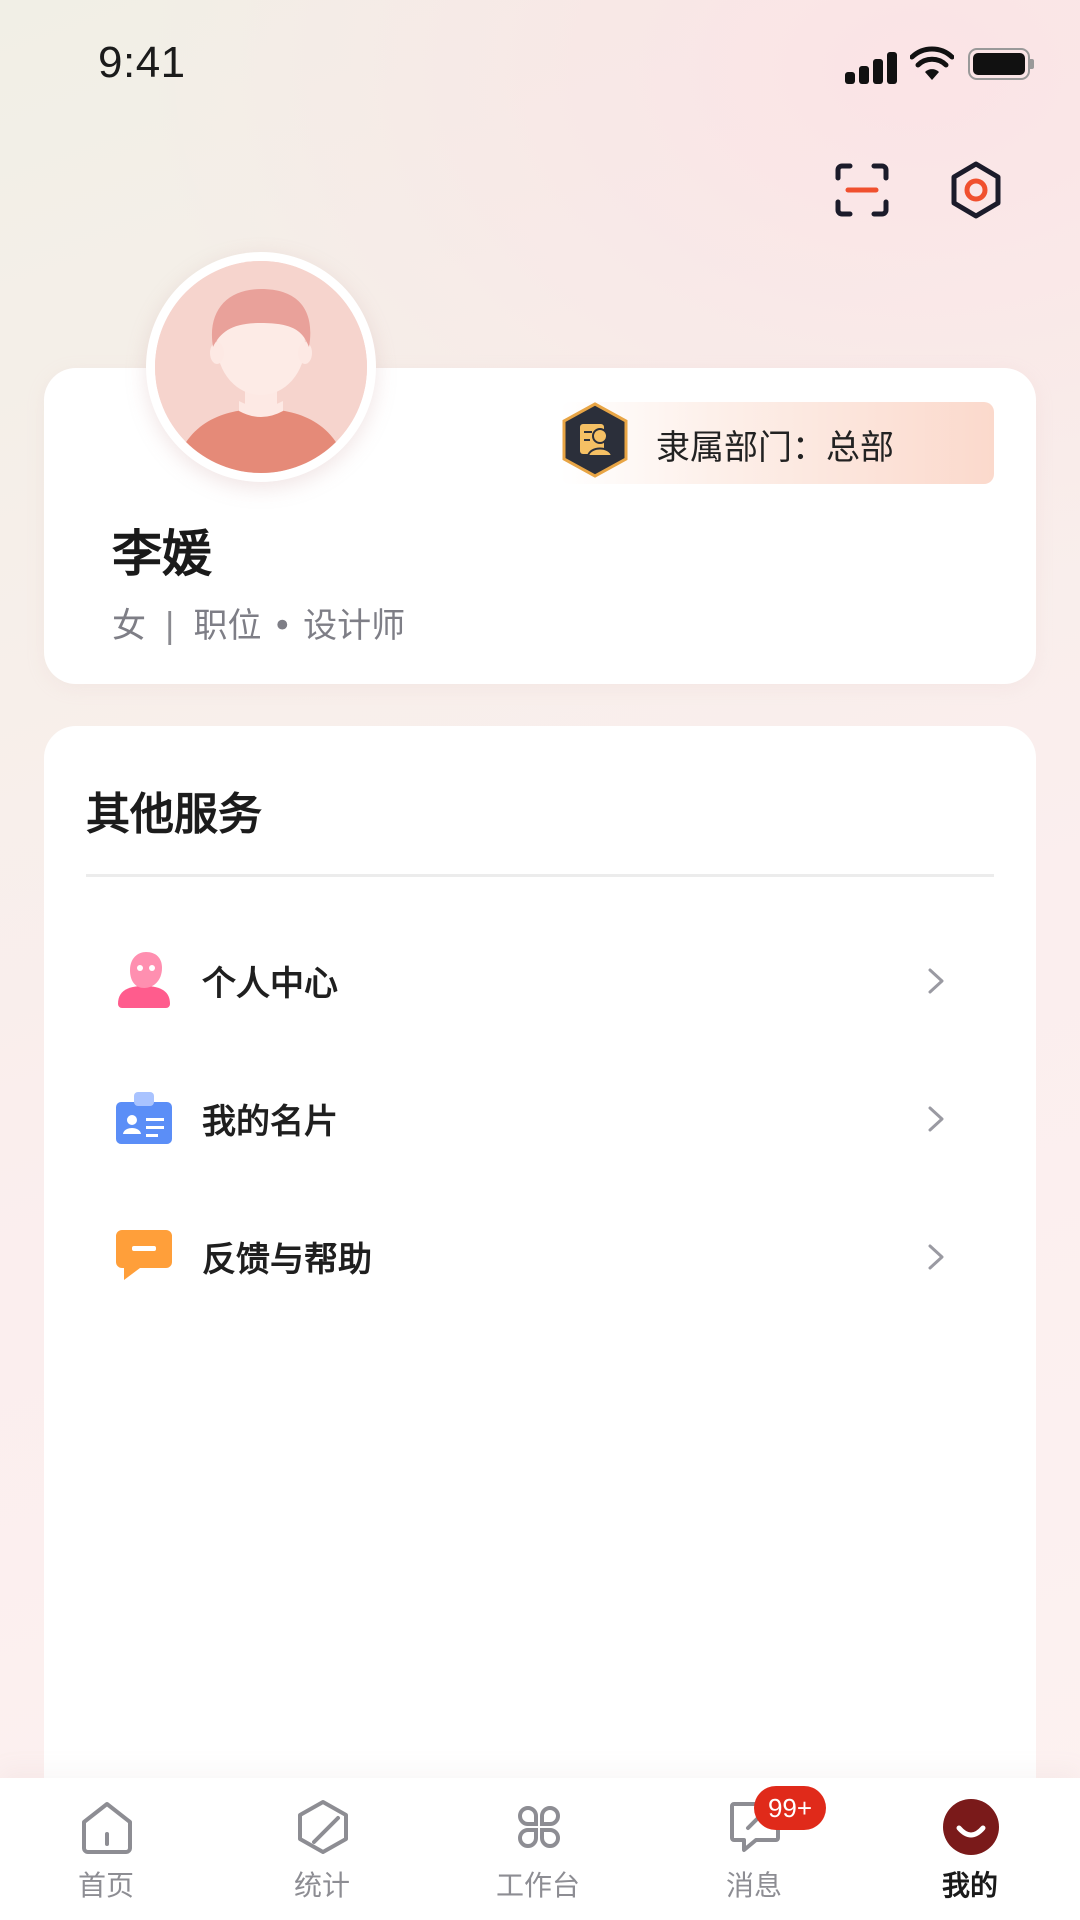  Describe the element at coordinates (540, 983) in the screenshot. I see `menu-item-personal-center: 个人中心` at that location.